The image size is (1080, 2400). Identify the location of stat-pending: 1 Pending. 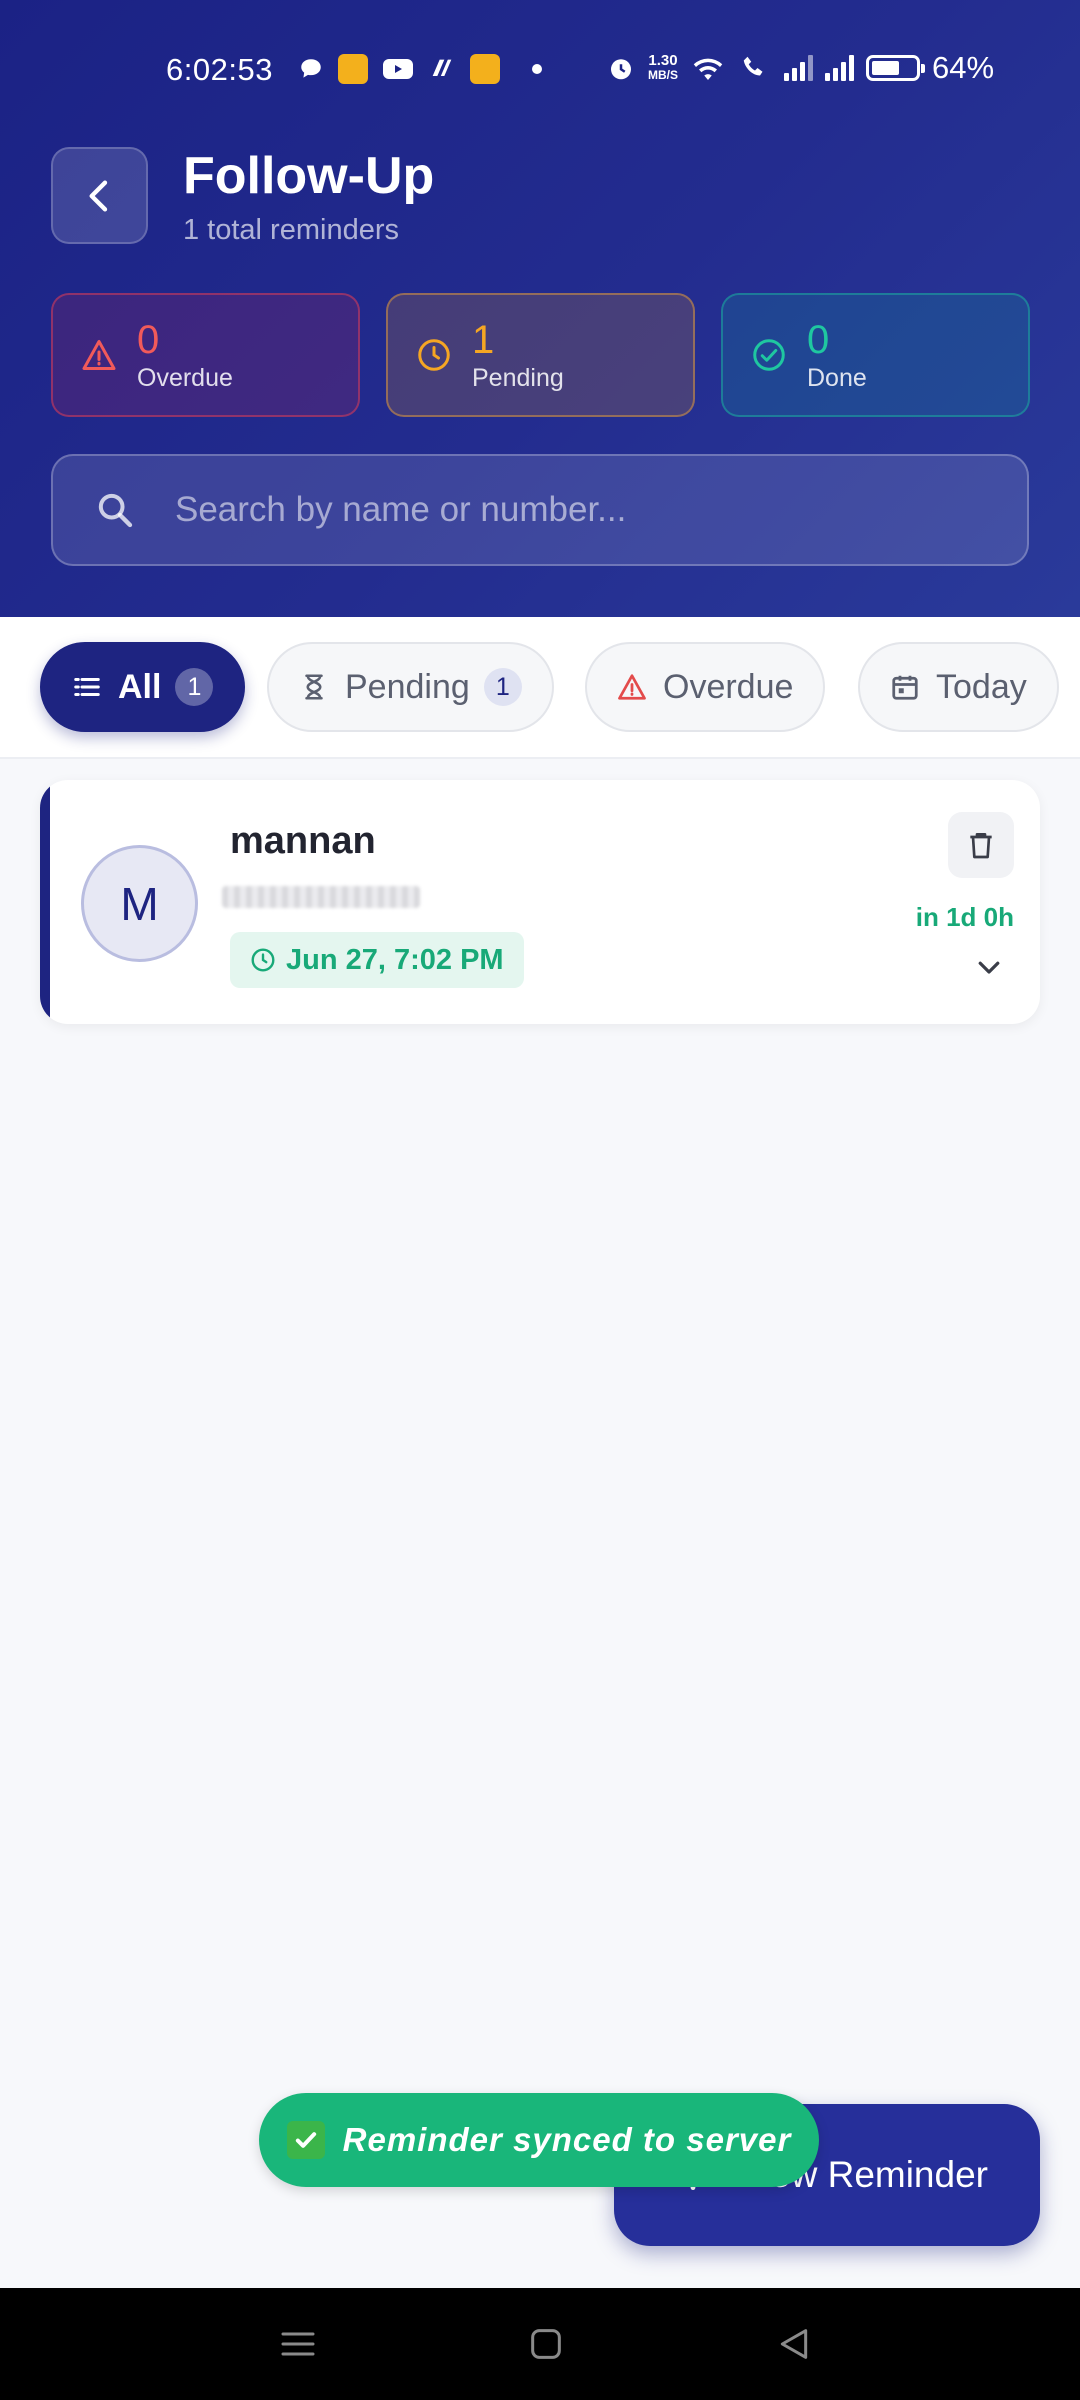
(540, 355).